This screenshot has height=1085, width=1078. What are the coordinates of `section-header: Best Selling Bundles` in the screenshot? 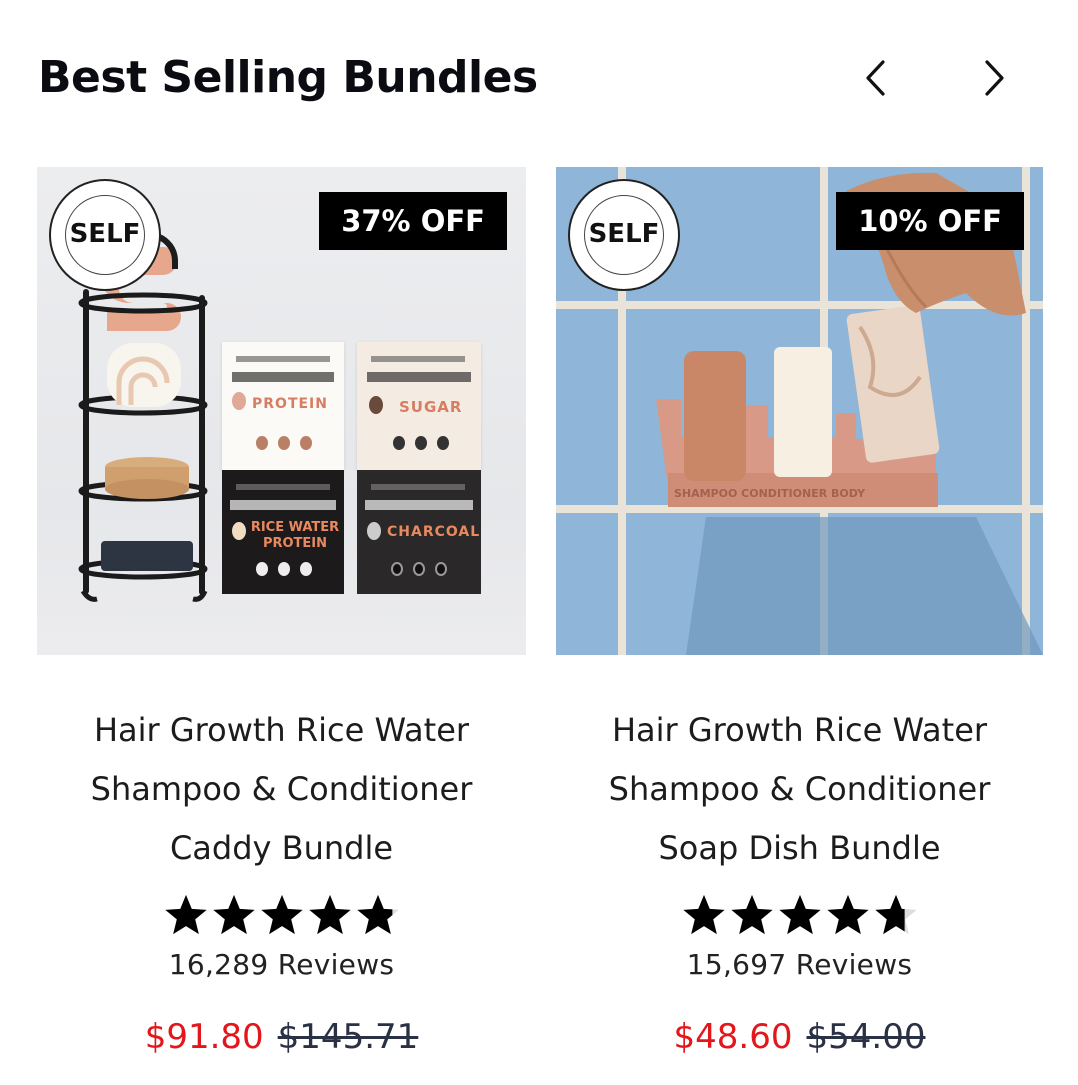 It's located at (538, 78).